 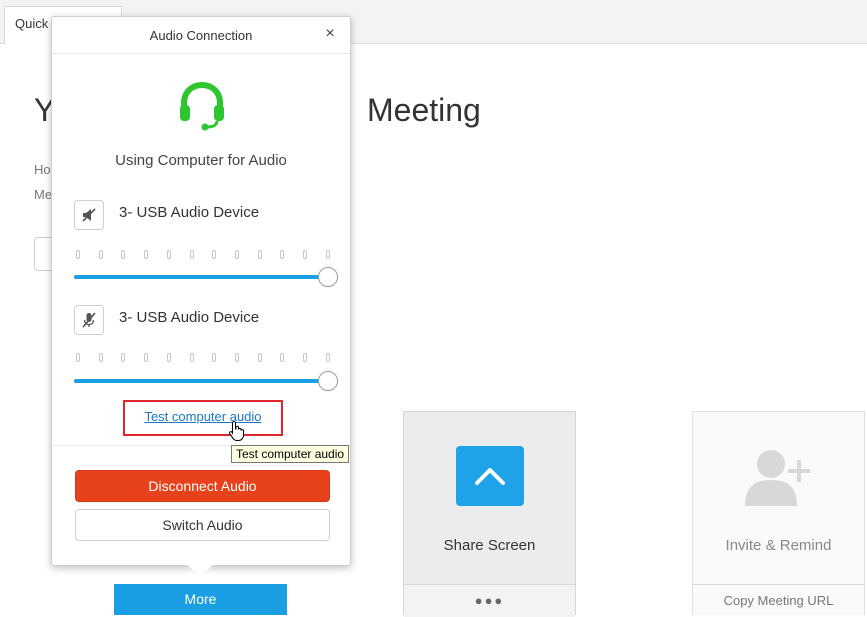 What do you see at coordinates (203, 358) in the screenshot?
I see `microphone-level-ticks` at bounding box center [203, 358].